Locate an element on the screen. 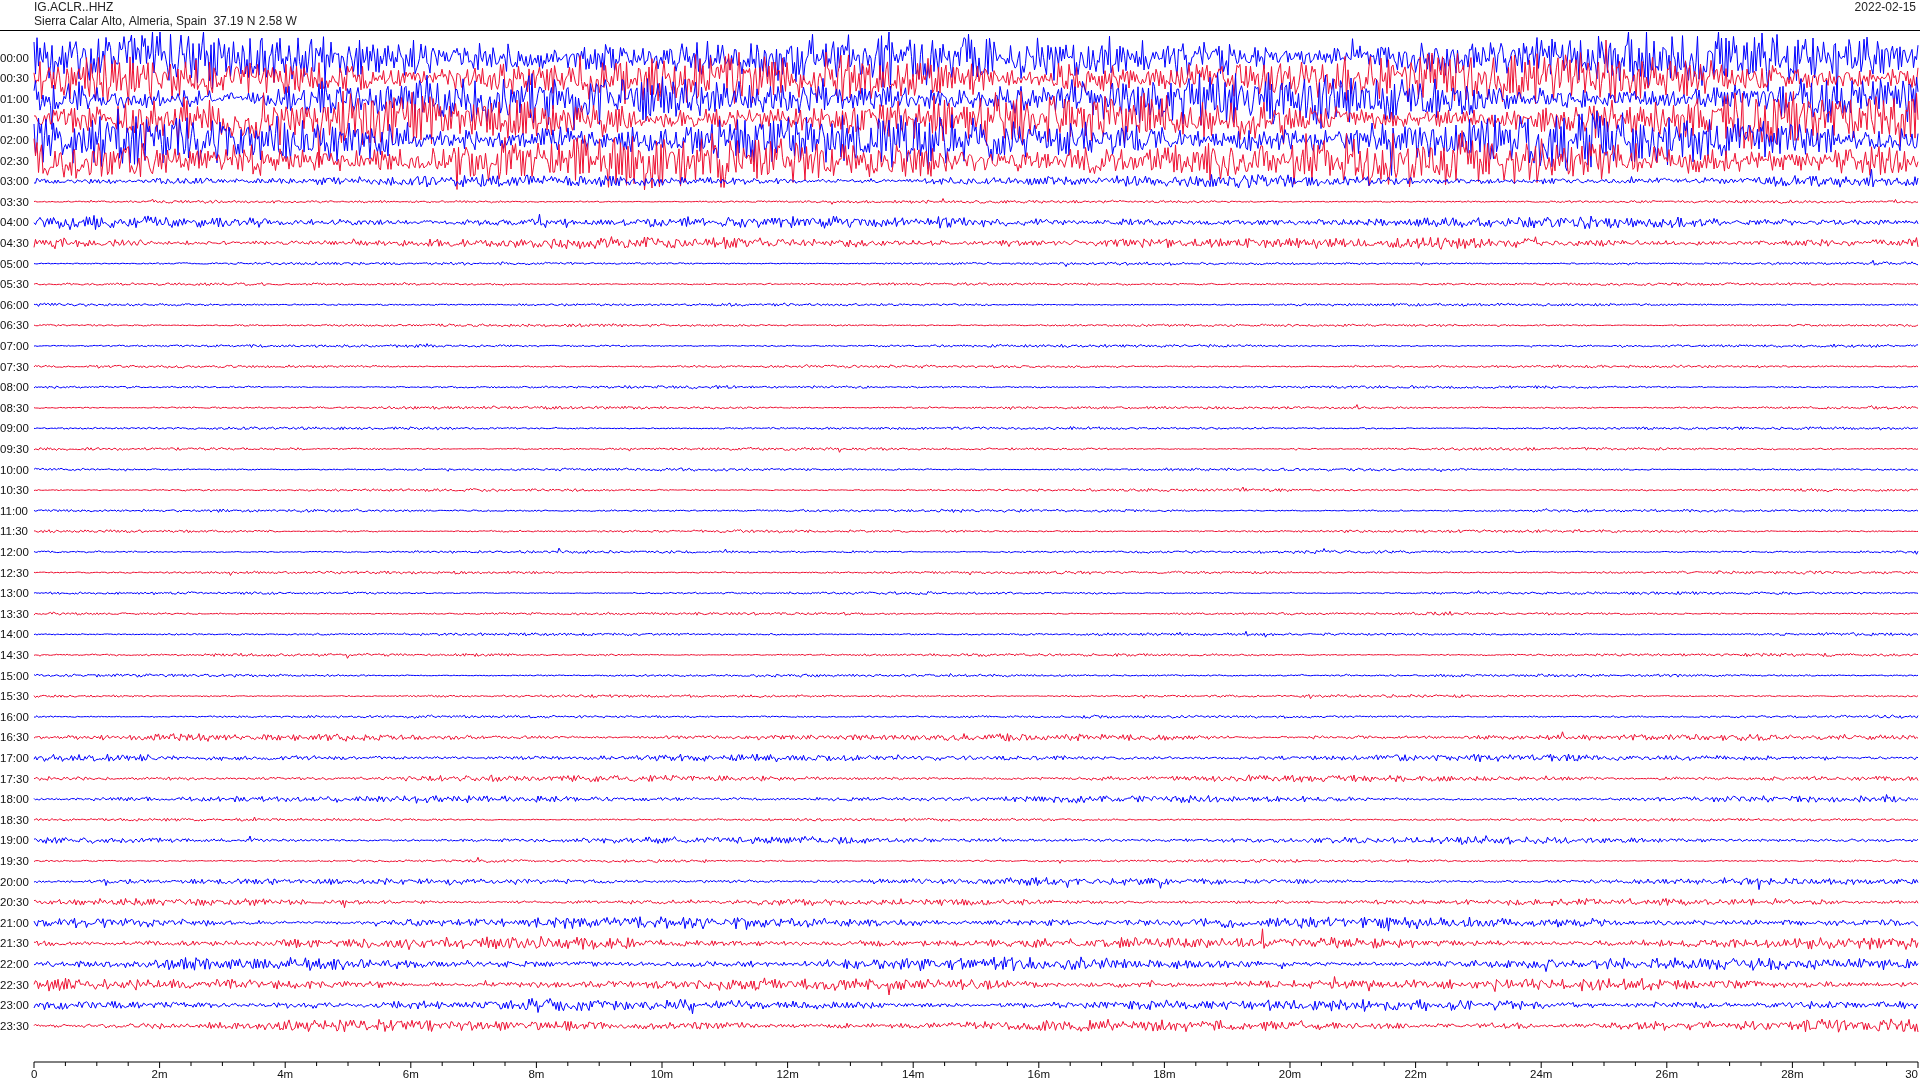 The width and height of the screenshot is (1920, 1080). axis-tick-label: 24m is located at coordinates (1541, 1073).